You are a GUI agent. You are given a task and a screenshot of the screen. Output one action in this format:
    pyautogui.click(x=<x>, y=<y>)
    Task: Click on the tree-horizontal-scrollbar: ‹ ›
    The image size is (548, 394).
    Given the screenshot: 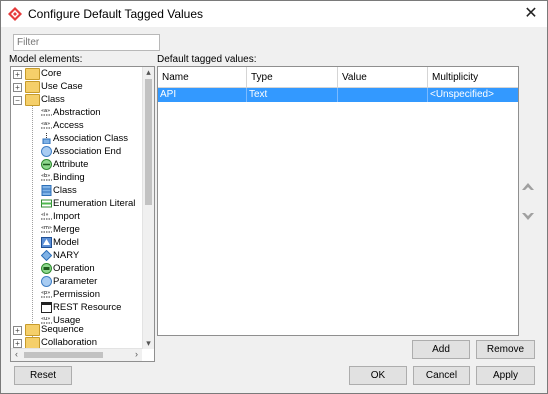 What is the action you would take?
    pyautogui.click(x=76, y=354)
    